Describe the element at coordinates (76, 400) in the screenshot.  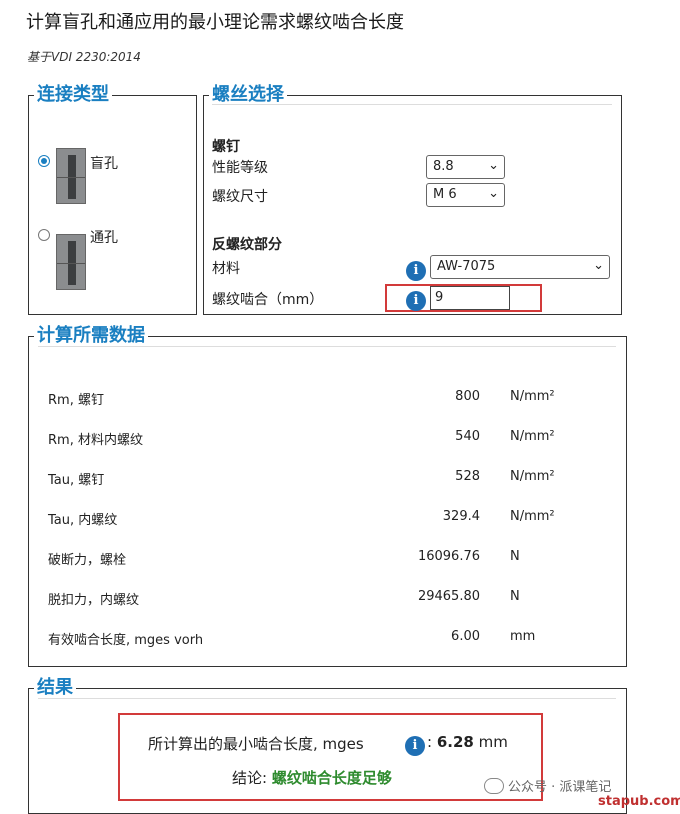
I see `data-label: Rm, 螺钉` at that location.